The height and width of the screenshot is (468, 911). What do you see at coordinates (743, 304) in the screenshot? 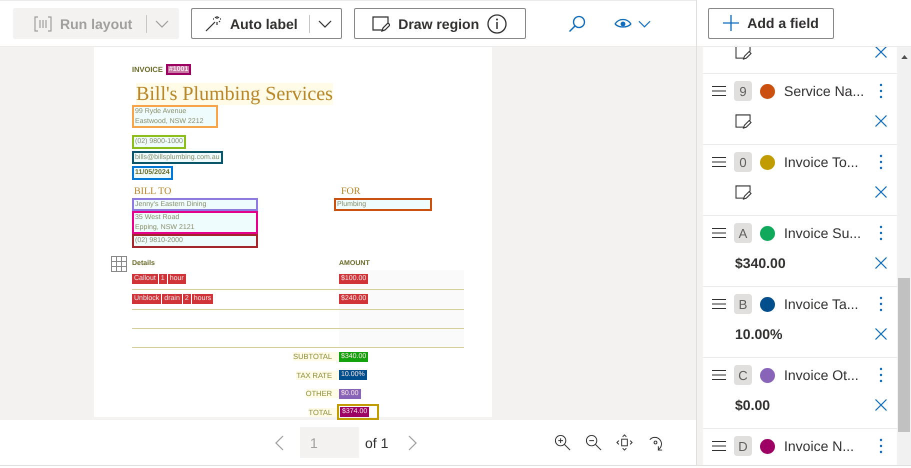
I see `shortcut-key-badge: B` at bounding box center [743, 304].